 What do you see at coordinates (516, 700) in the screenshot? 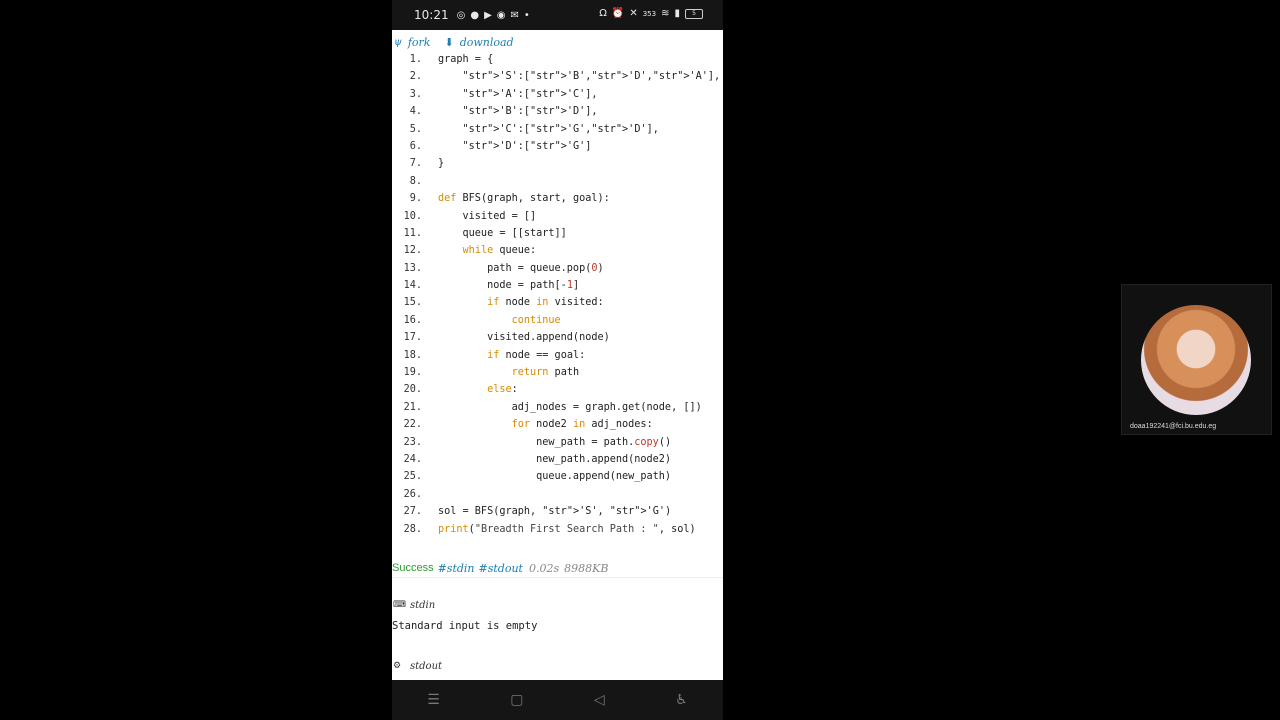
I see `home-icon: ▢` at bounding box center [516, 700].